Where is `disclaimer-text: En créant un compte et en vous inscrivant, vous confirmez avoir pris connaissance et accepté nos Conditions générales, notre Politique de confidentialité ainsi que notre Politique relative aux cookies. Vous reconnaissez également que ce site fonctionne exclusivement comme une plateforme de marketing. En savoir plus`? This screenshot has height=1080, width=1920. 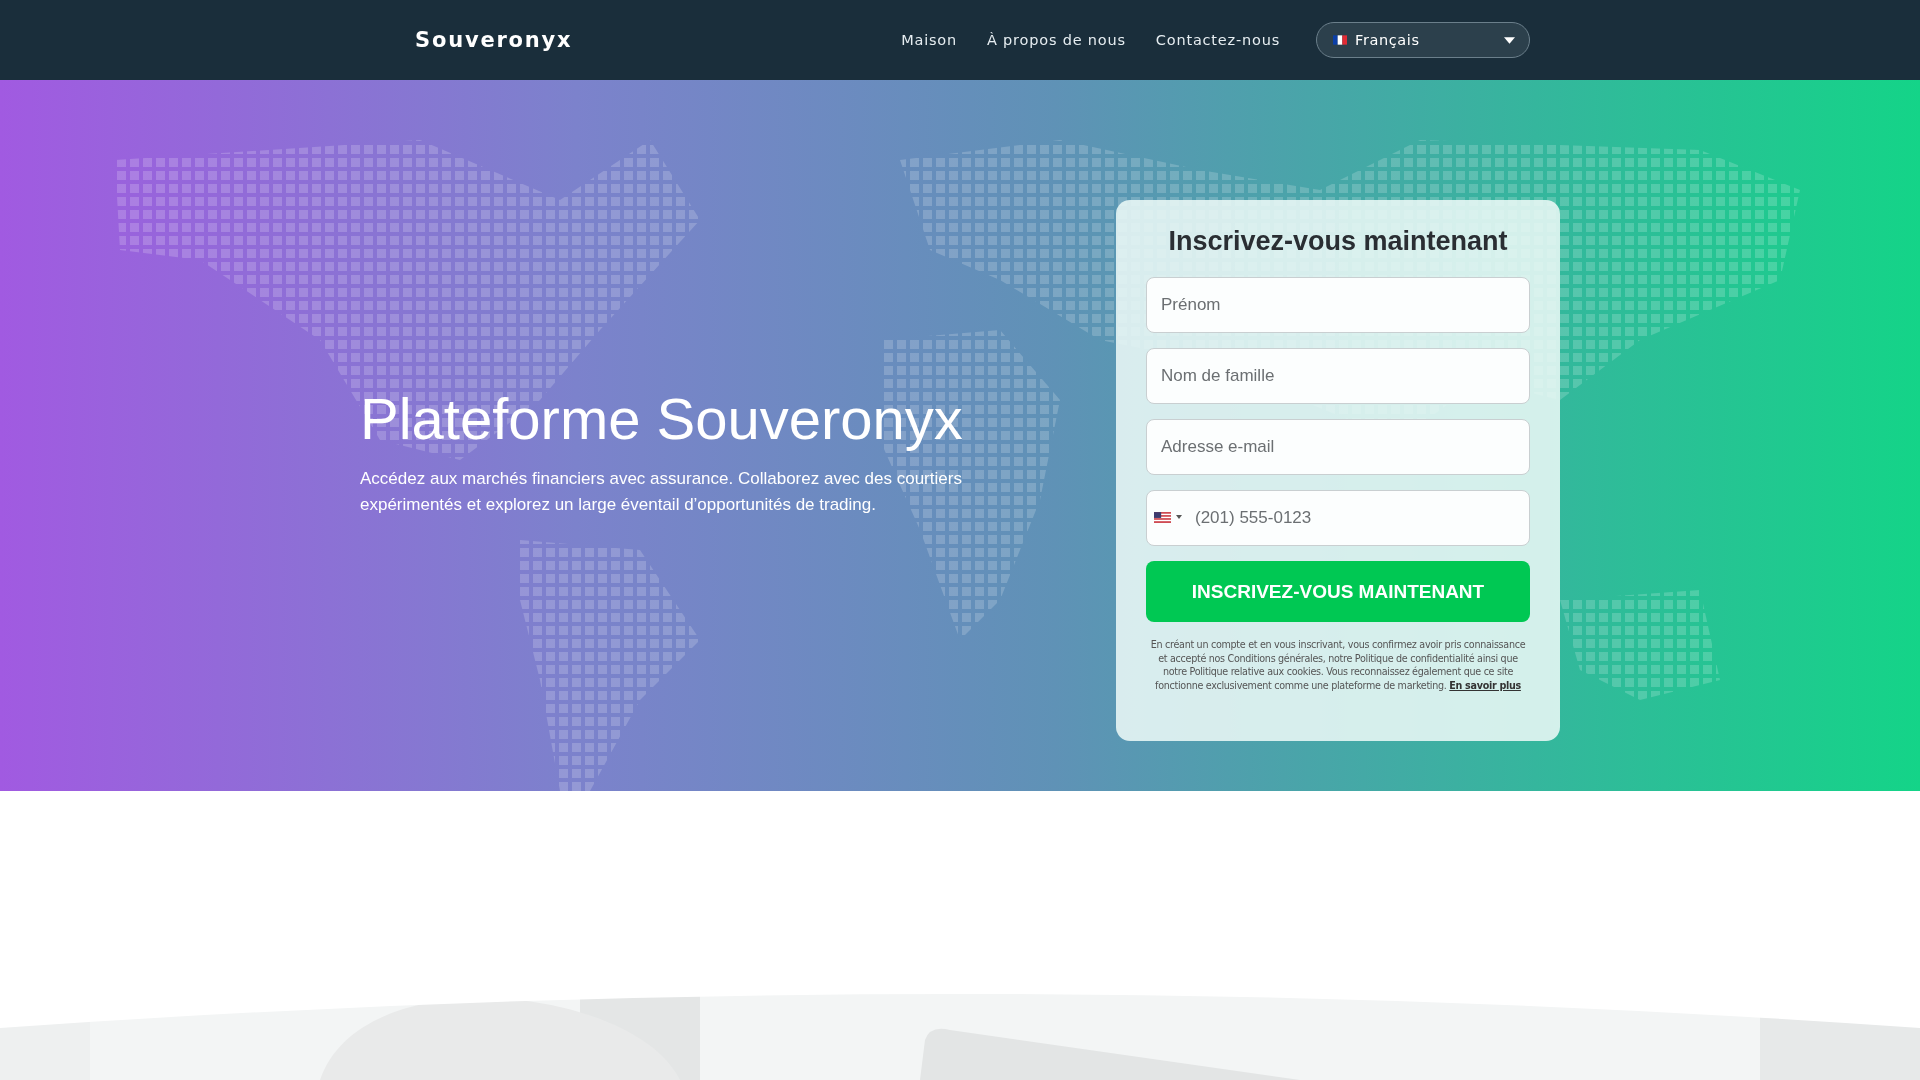
disclaimer-text: En créant un compte et en vous inscrivant, vous confirmez avoir pris connaissance et accepté nos Conditions générales, notre Politique de confidentialité ainsi que notre Politique relative aux cookies. Vous reconnaissez également que ce site fonctionne exclusivement comme une plateforme de marketing. En savoir plus is located at coordinates (1338, 665).